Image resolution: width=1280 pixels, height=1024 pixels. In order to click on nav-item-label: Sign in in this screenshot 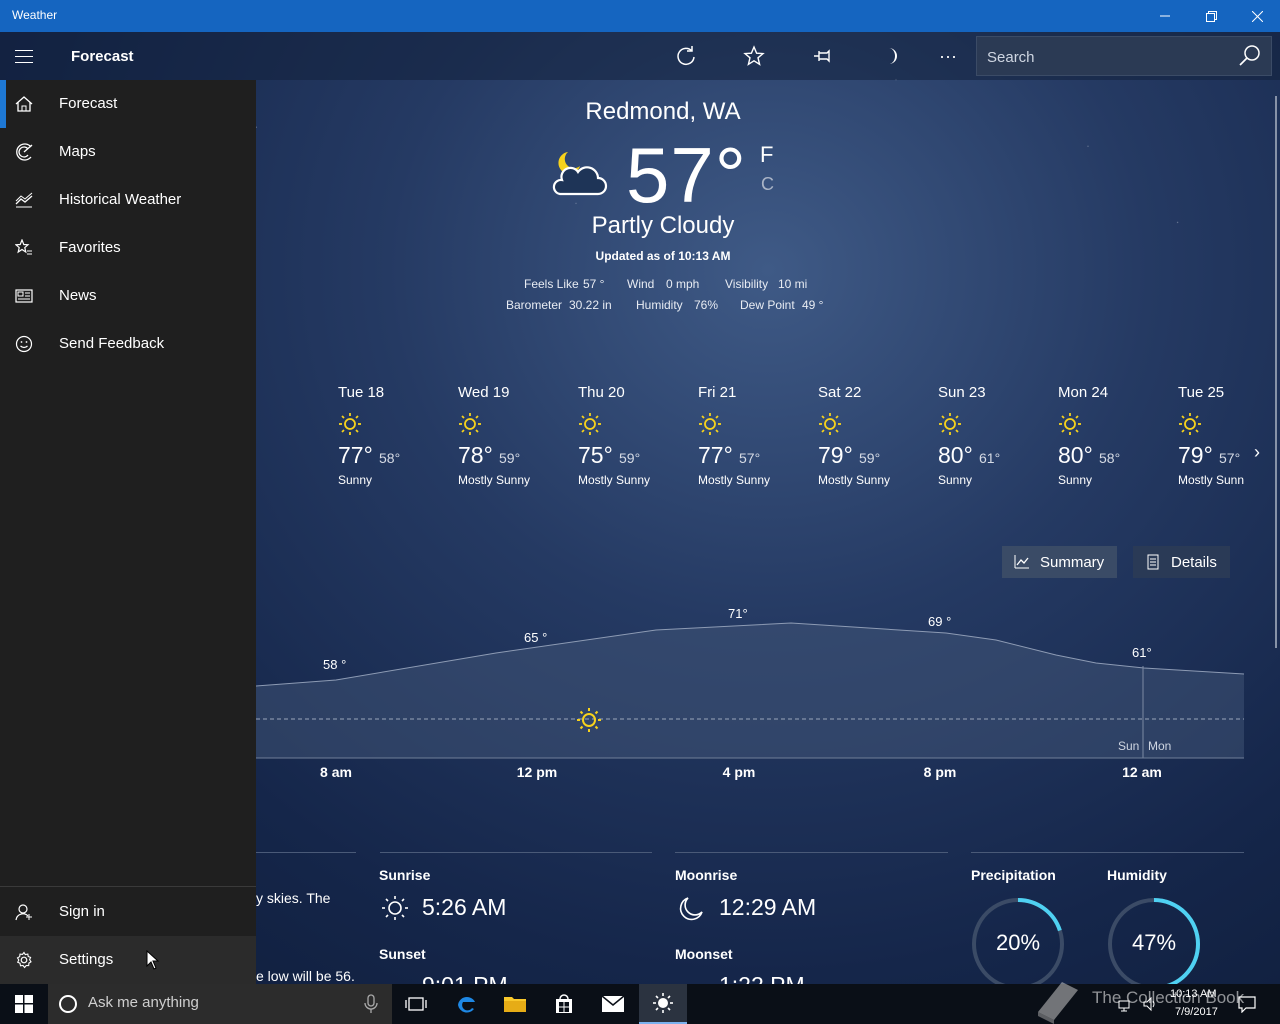, I will do `click(82, 911)`.